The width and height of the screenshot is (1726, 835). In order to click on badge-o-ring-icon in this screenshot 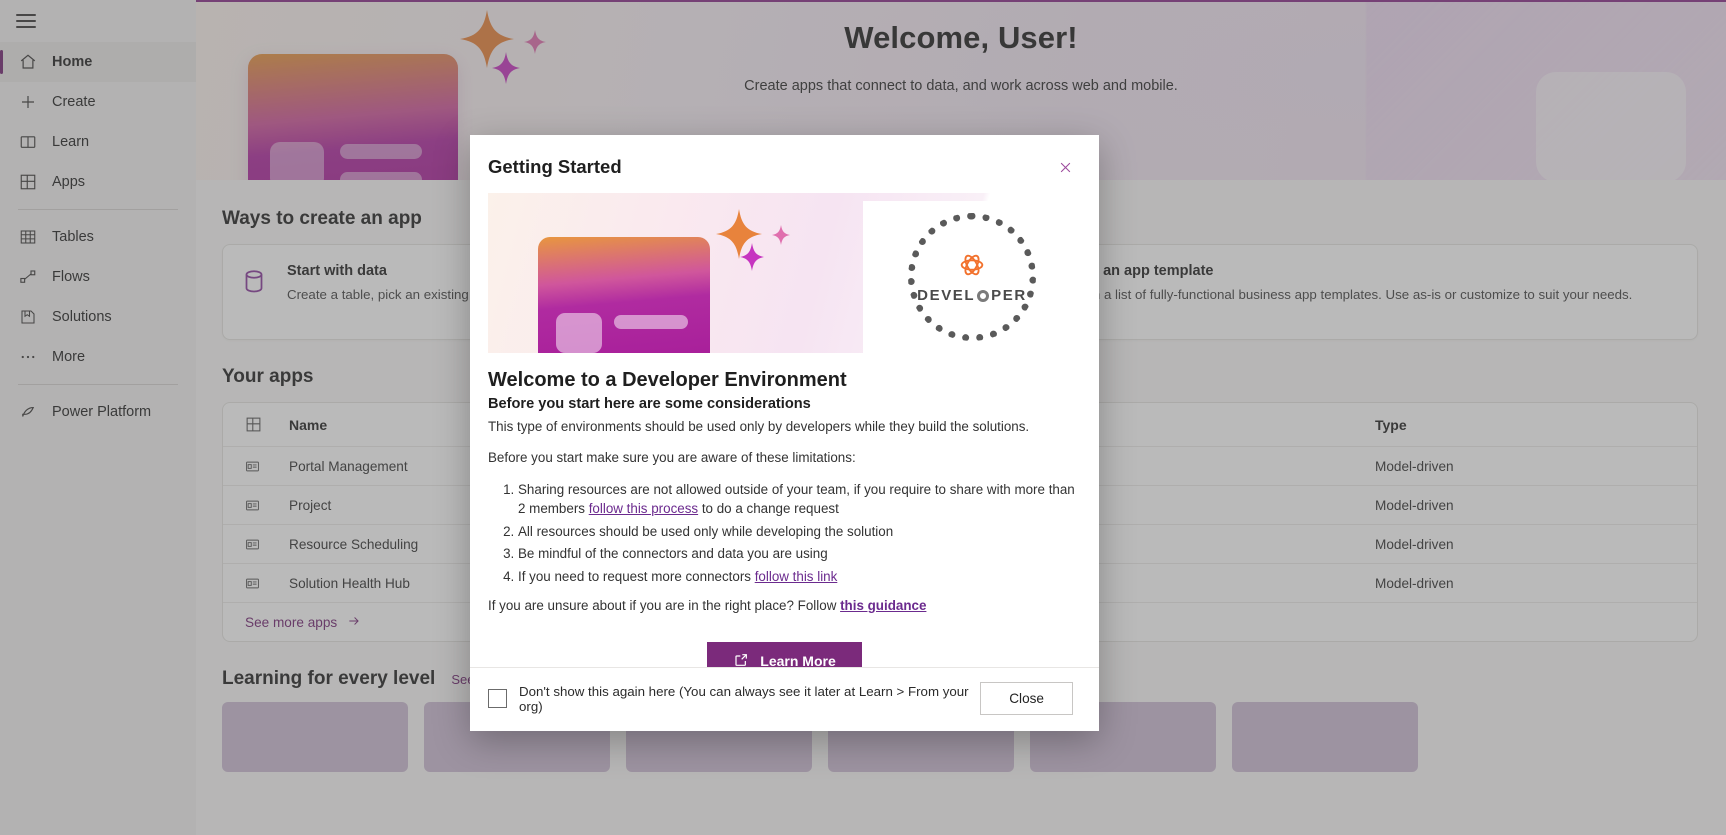, I will do `click(983, 295)`.